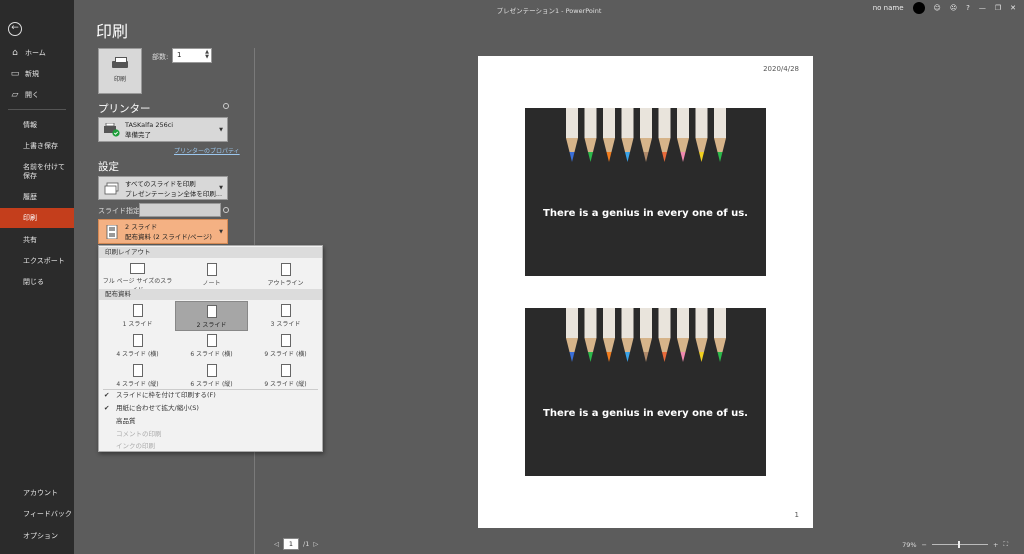 The width and height of the screenshot is (1024, 554). Describe the element at coordinates (163, 188) in the screenshot. I see `print-range-select: すべてのスライドを印刷 プレゼンテーション全体を印刷... ▼` at that location.